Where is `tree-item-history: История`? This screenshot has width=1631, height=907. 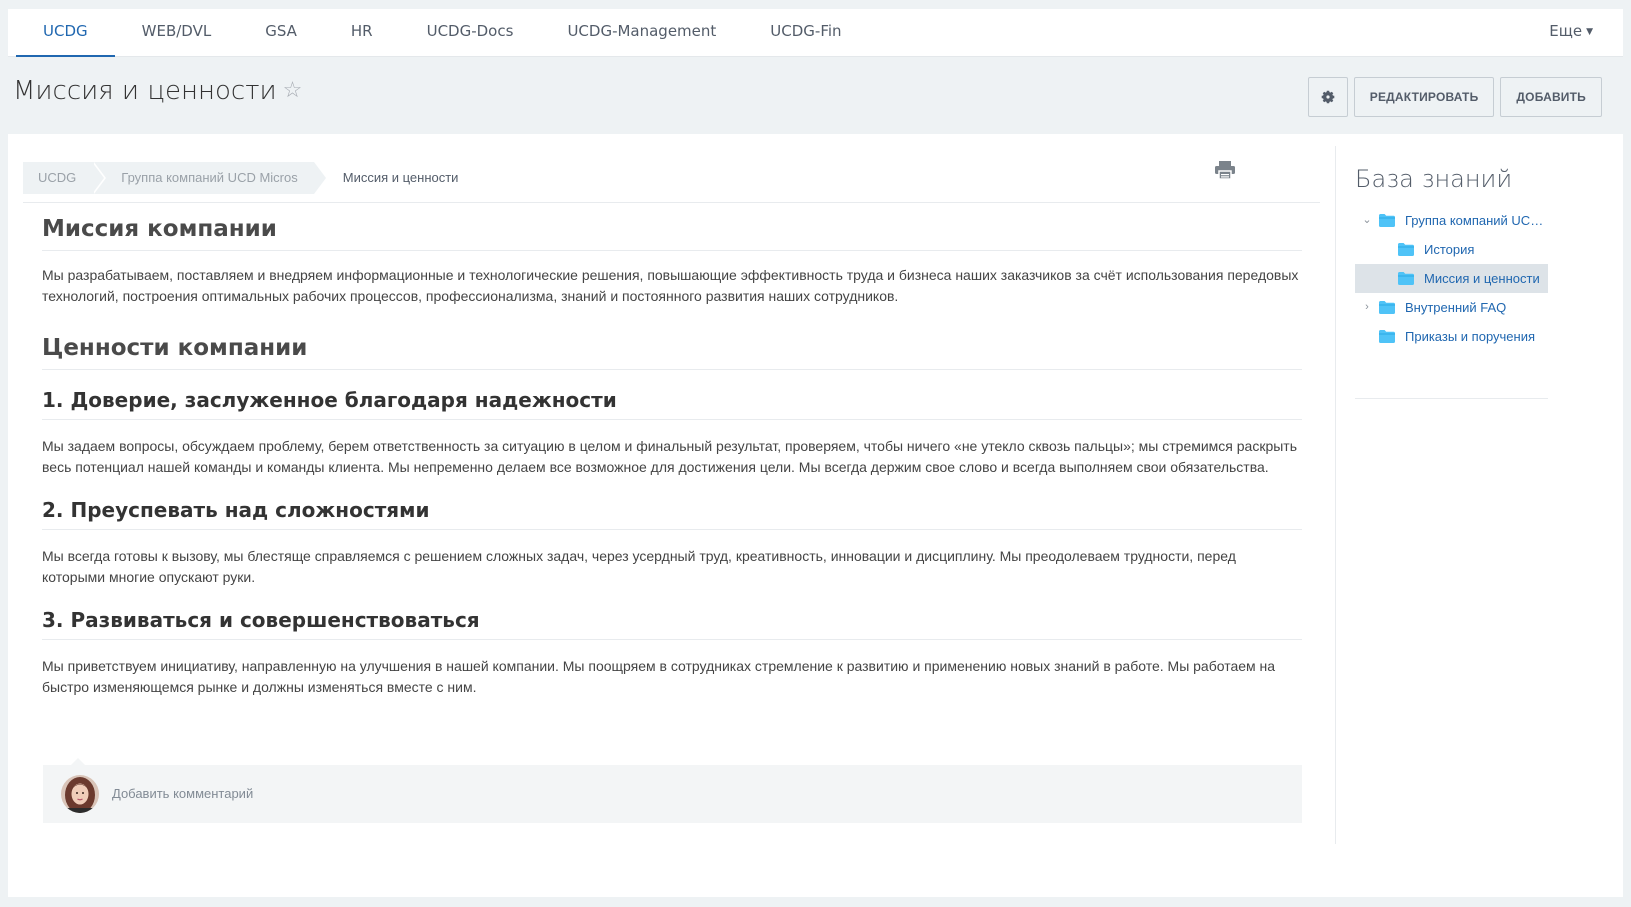 tree-item-history: История is located at coordinates (1451, 249).